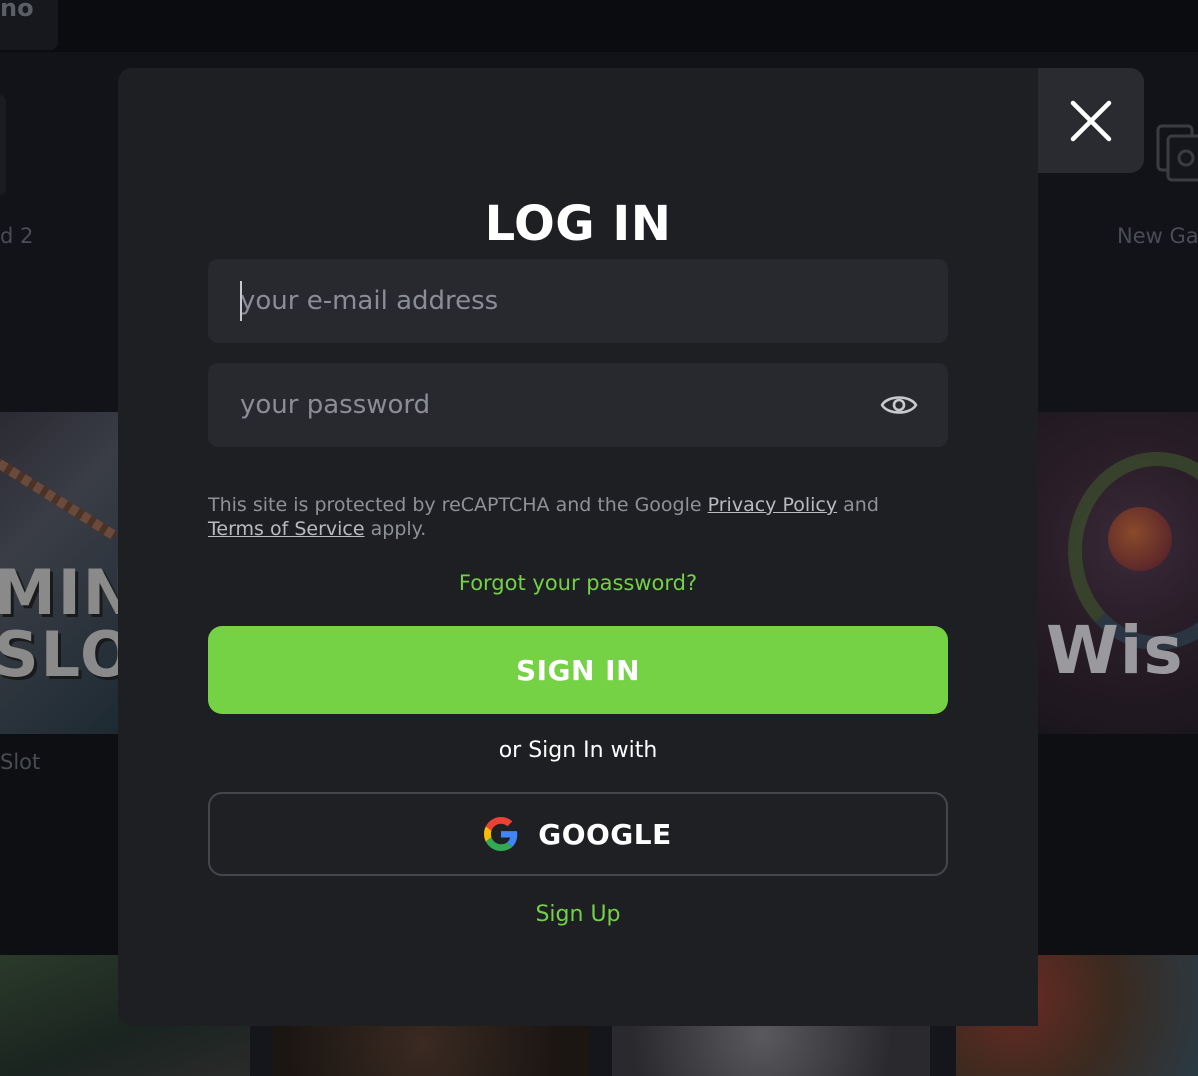  What do you see at coordinates (599, 26) in the screenshot?
I see `background-top-bar` at bounding box center [599, 26].